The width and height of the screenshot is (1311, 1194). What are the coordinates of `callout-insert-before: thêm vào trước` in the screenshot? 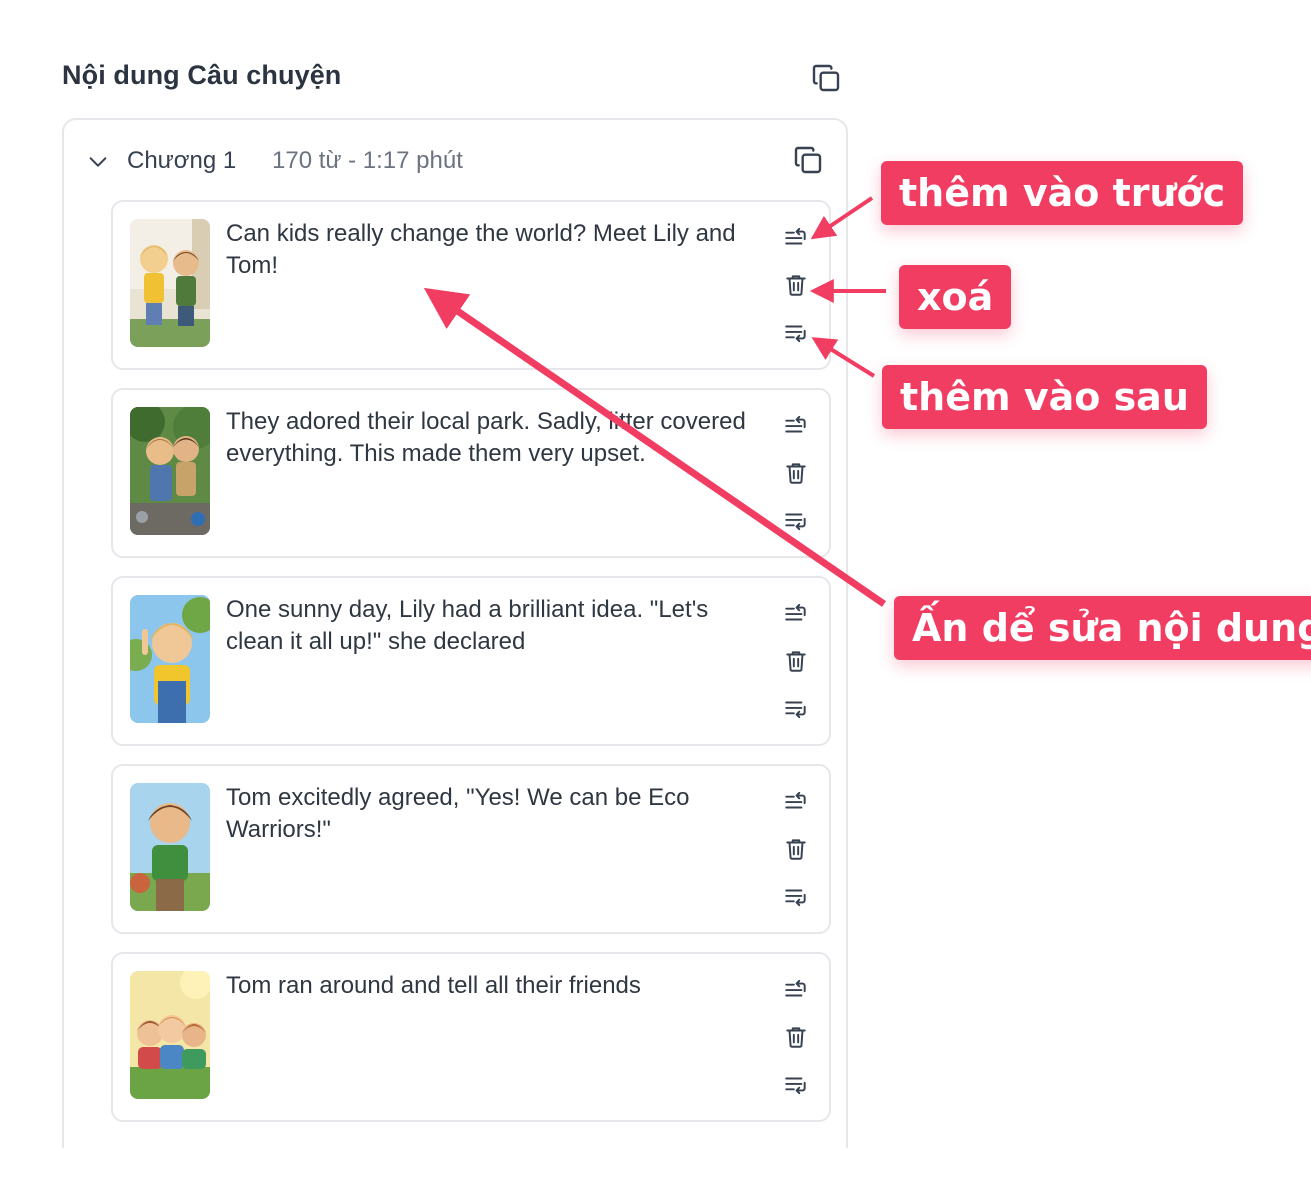 It's located at (1062, 193).